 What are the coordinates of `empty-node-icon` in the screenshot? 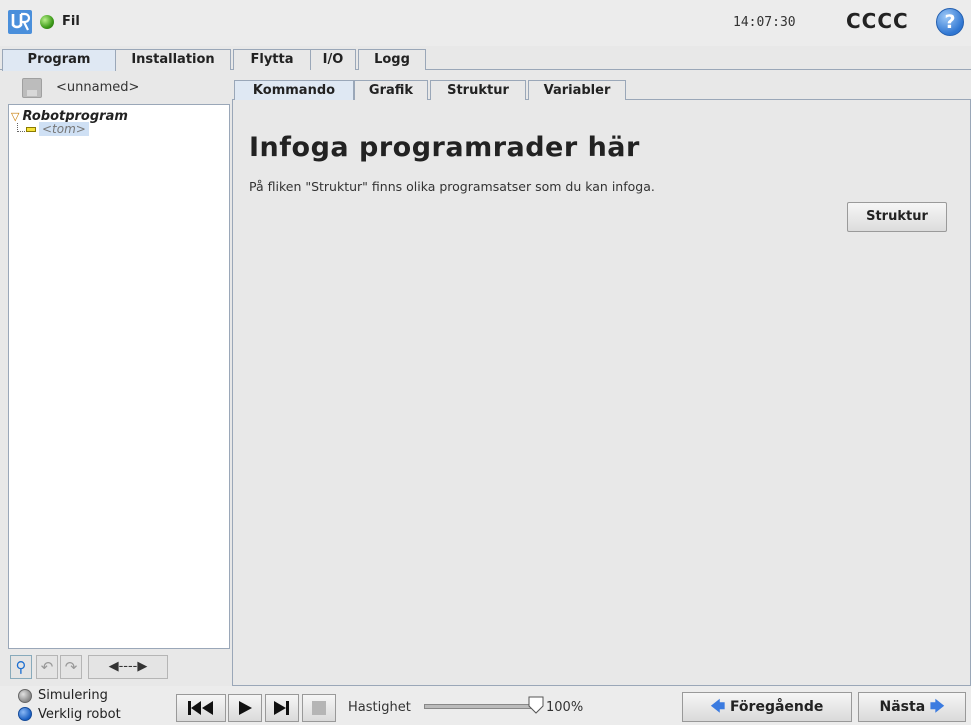 It's located at (31, 129).